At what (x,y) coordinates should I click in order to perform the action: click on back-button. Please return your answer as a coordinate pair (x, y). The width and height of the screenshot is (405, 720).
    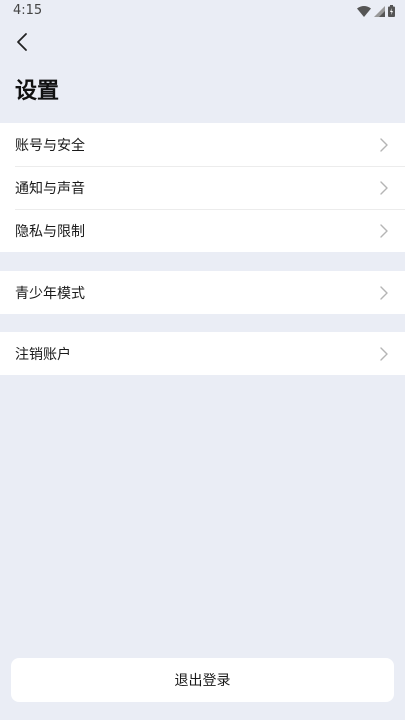
    Looking at the image, I should click on (22, 42).